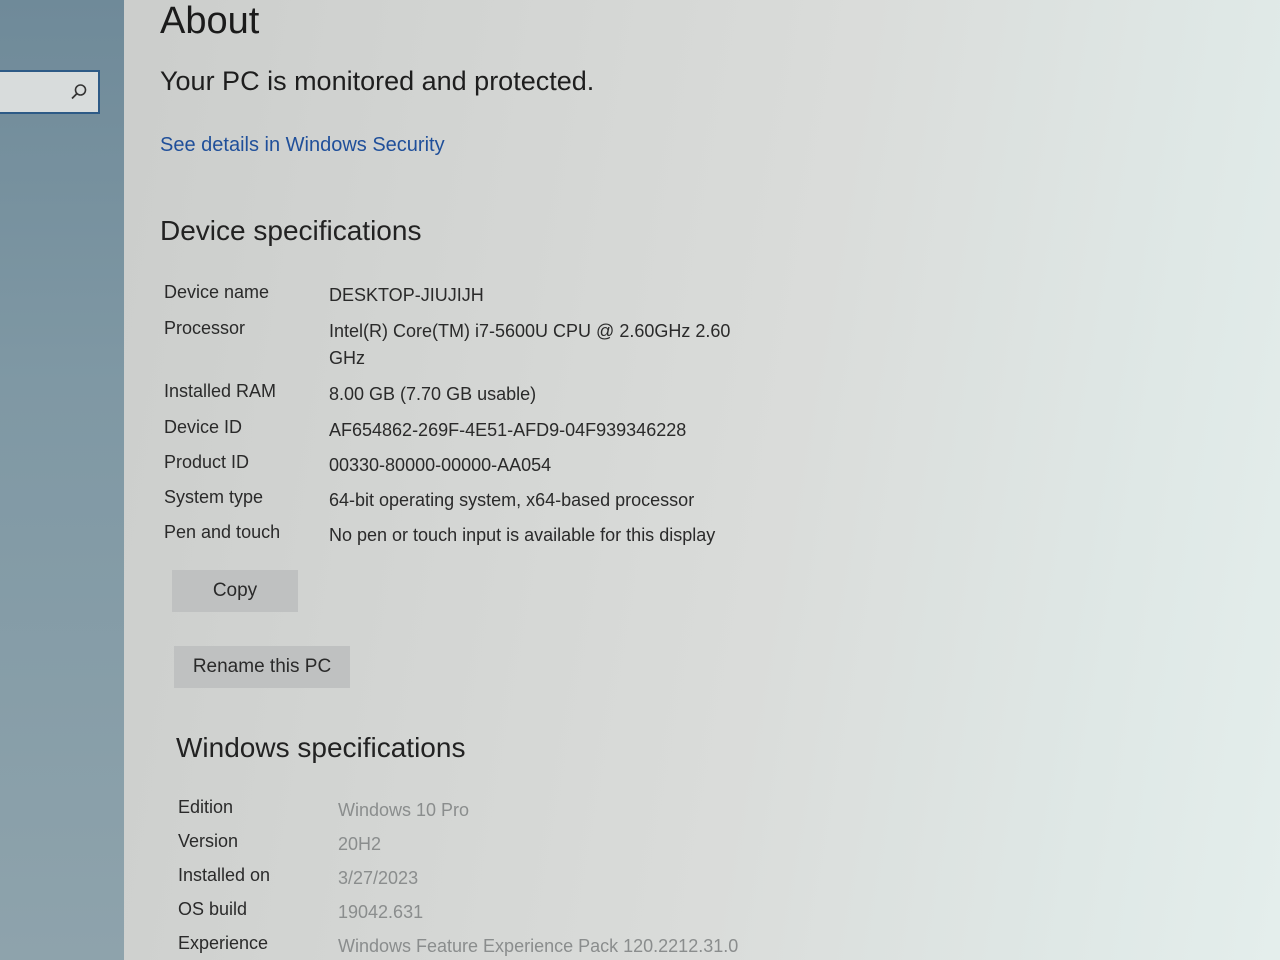 Image resolution: width=1280 pixels, height=960 pixels. Describe the element at coordinates (214, 497) in the screenshot. I see `spec-label: System type` at that location.